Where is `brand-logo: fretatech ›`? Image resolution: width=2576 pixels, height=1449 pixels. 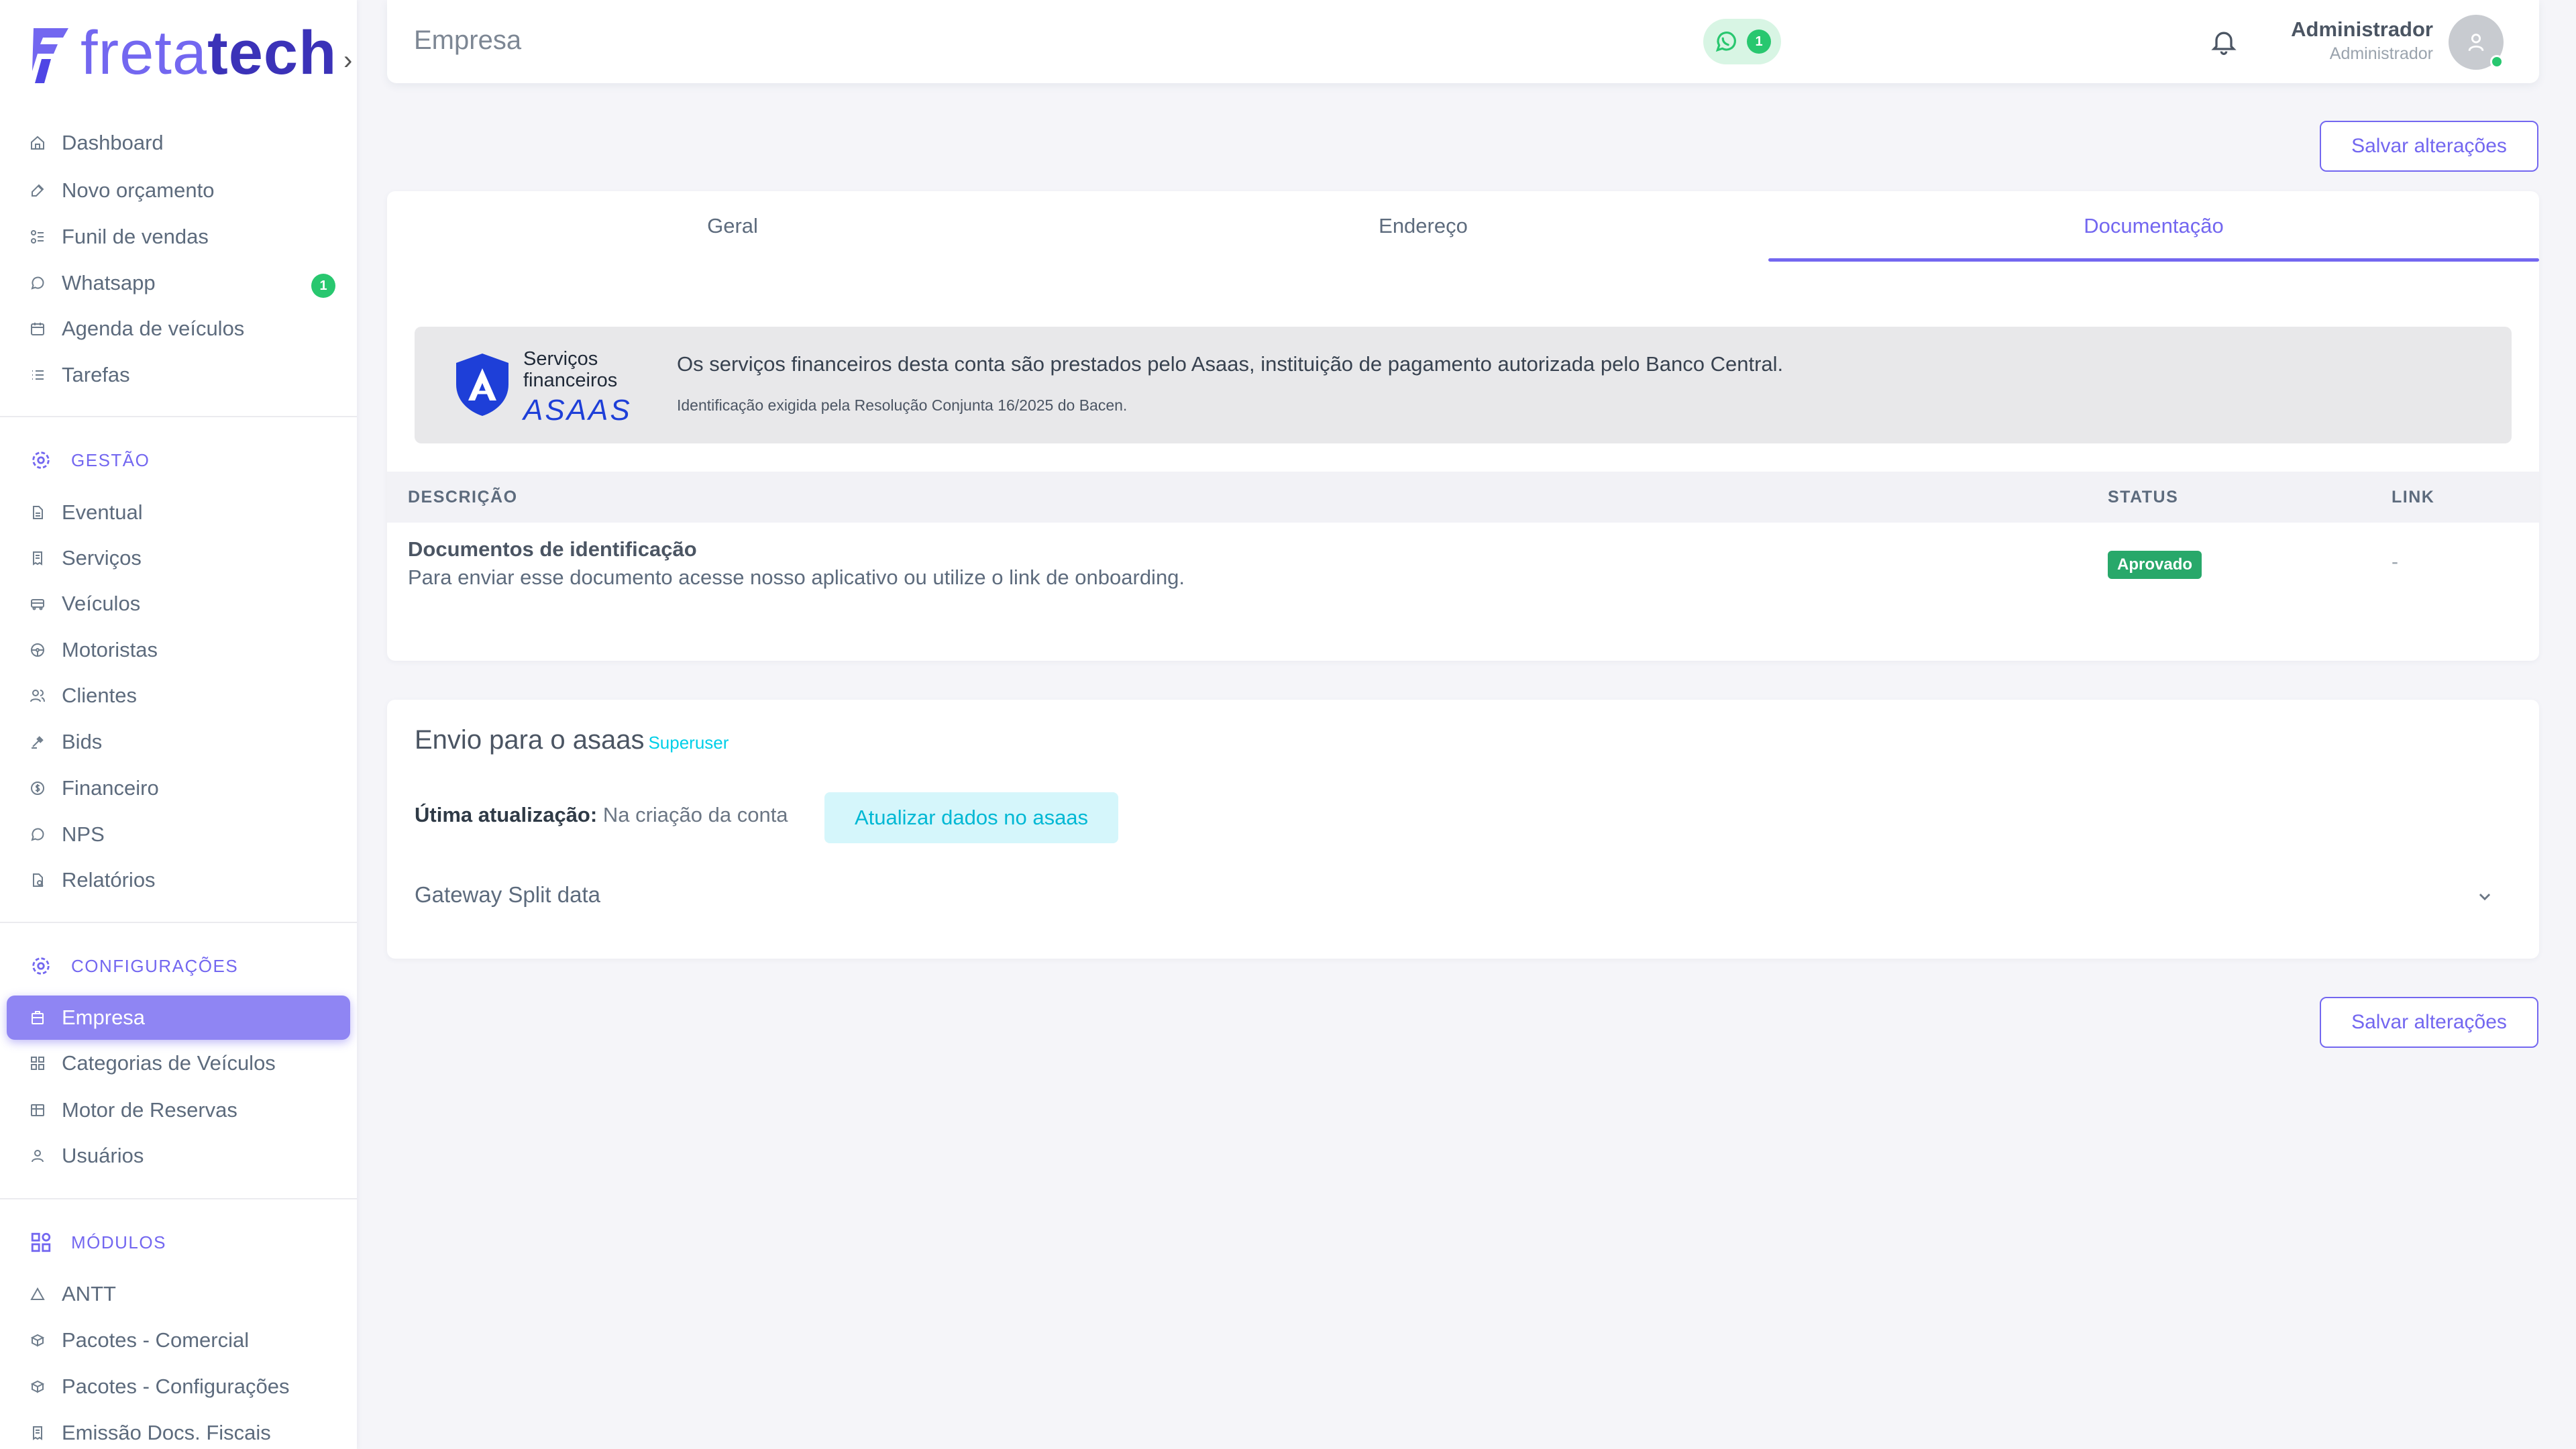
brand-logo: fretatech › is located at coordinates (190, 53).